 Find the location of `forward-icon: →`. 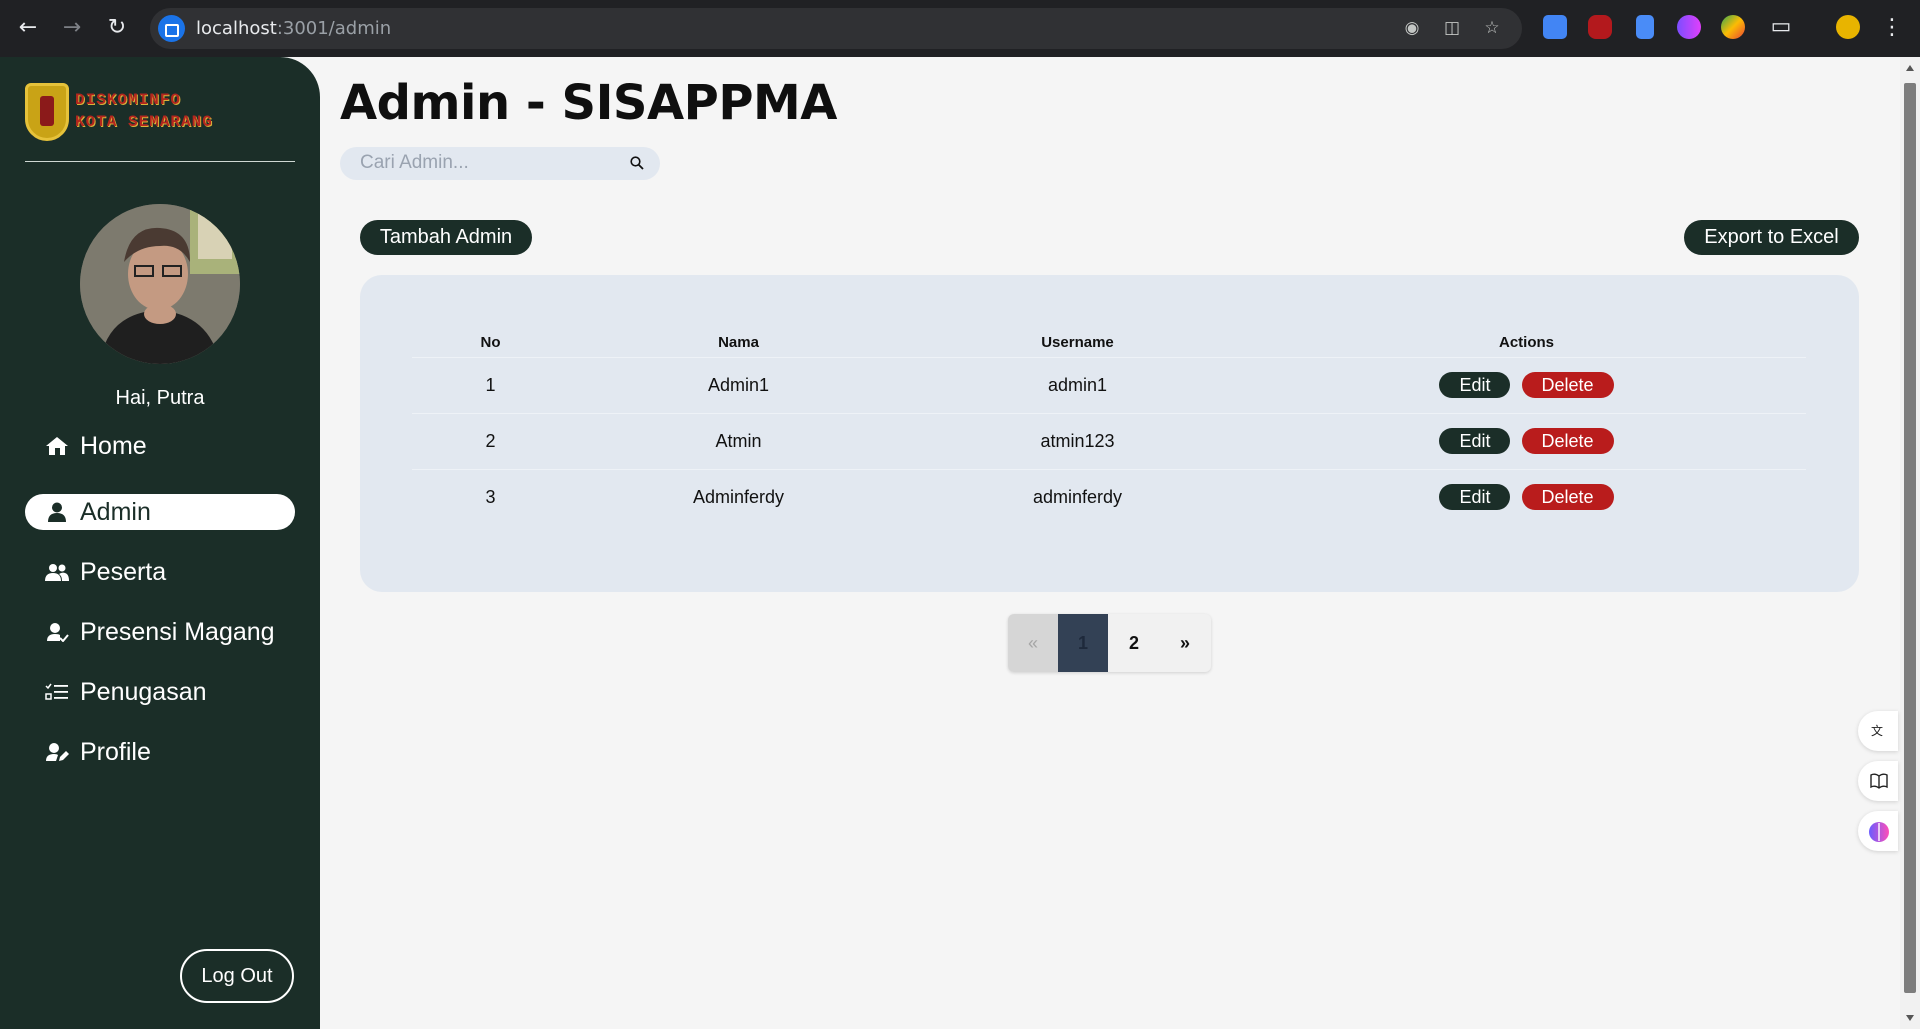

forward-icon: → is located at coordinates (72, 28).